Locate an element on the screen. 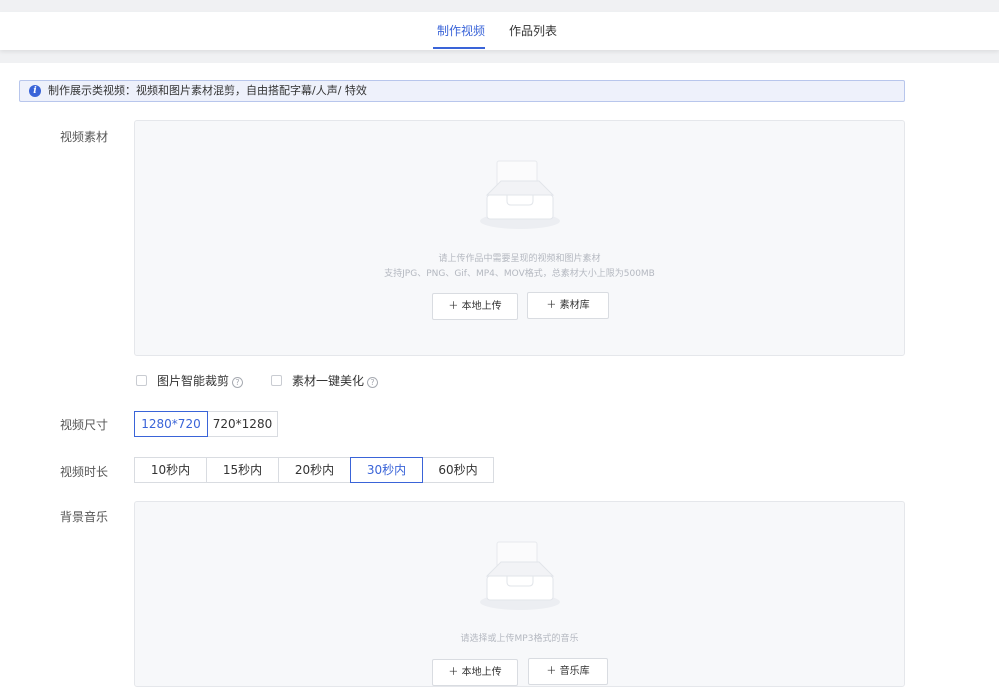 Image resolution: width=999 pixels, height=690 pixels. beautify-checkbox is located at coordinates (276, 380).